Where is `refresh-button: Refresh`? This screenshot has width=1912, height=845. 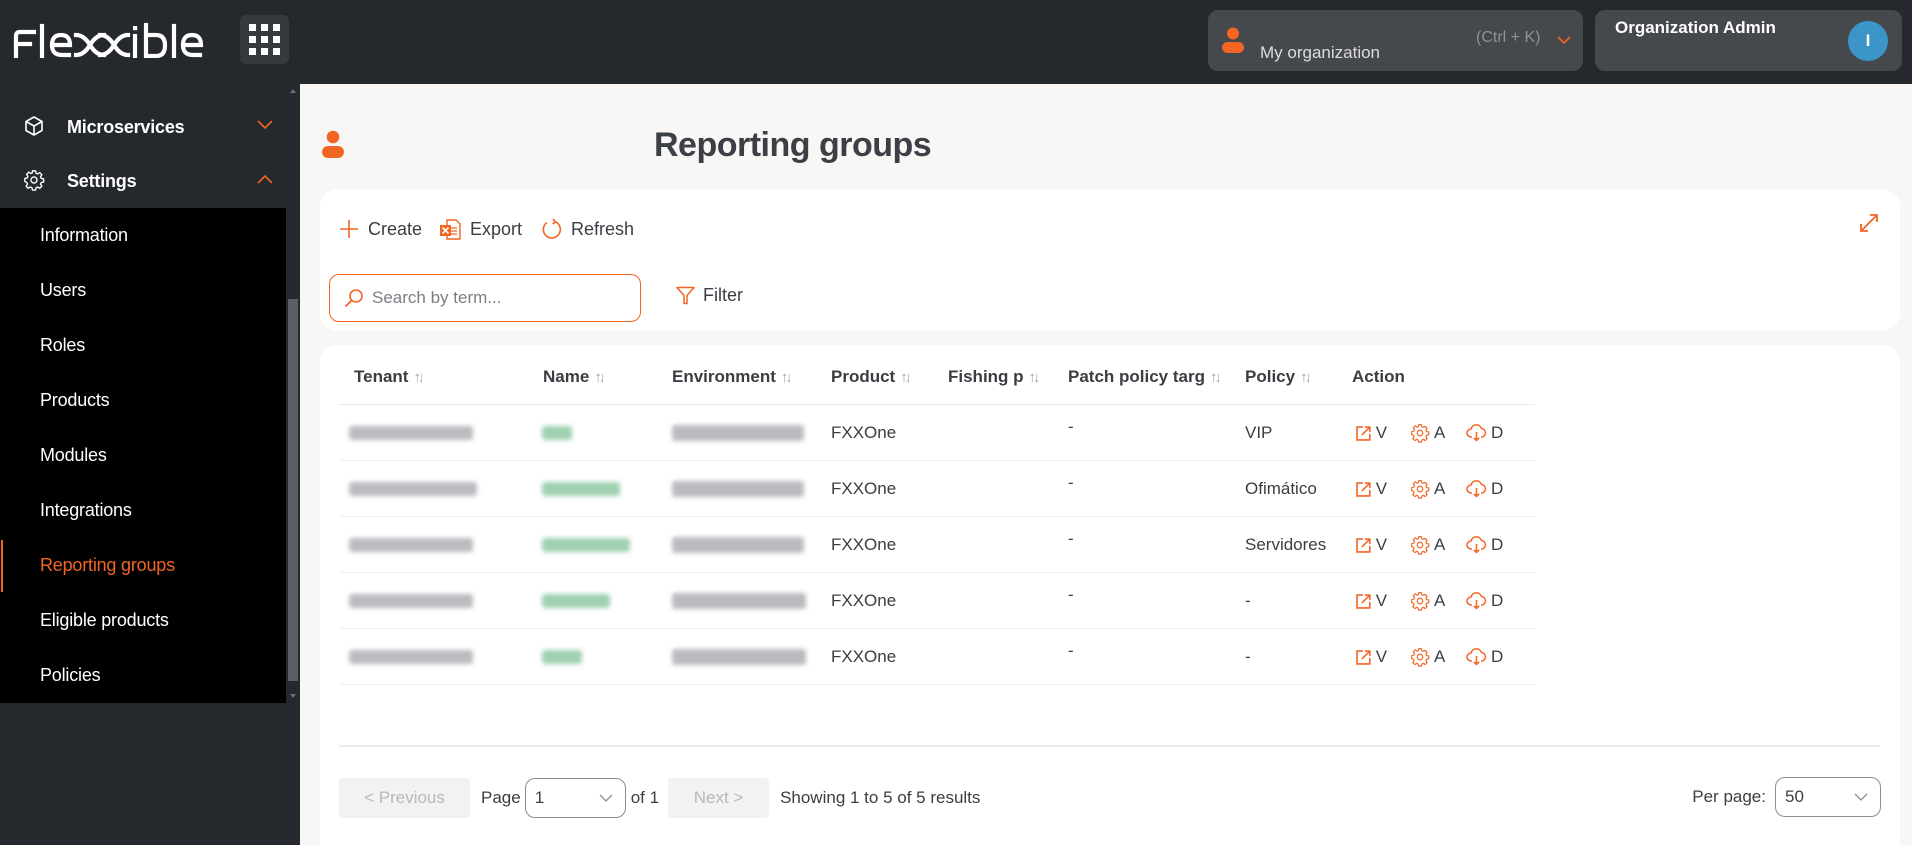
refresh-button: Refresh is located at coordinates (587, 229).